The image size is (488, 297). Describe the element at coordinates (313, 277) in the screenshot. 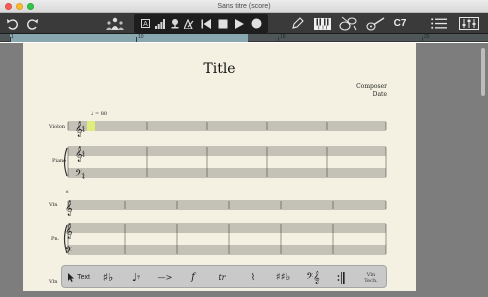

I see `palette-clefs: 𝄢𝄞` at that location.